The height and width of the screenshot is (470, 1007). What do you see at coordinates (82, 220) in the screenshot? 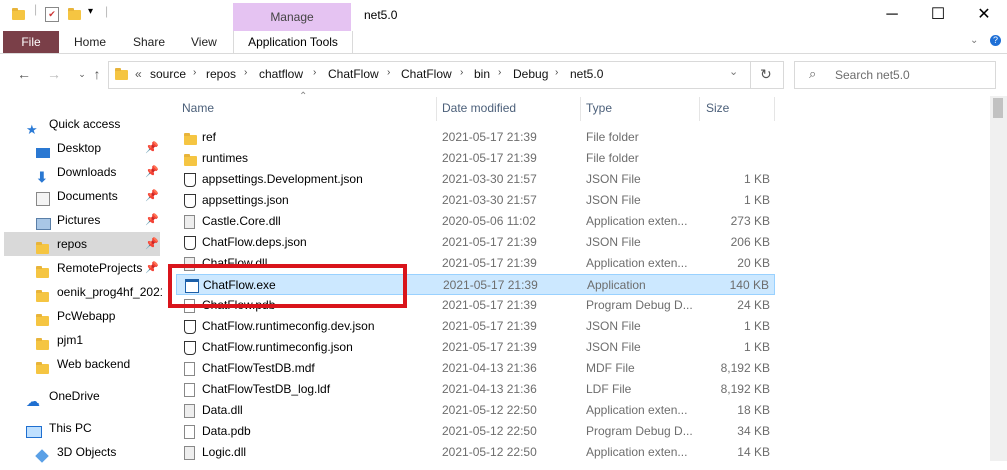
I see `sidebar-item-pictures: Pictures 📌` at bounding box center [82, 220].